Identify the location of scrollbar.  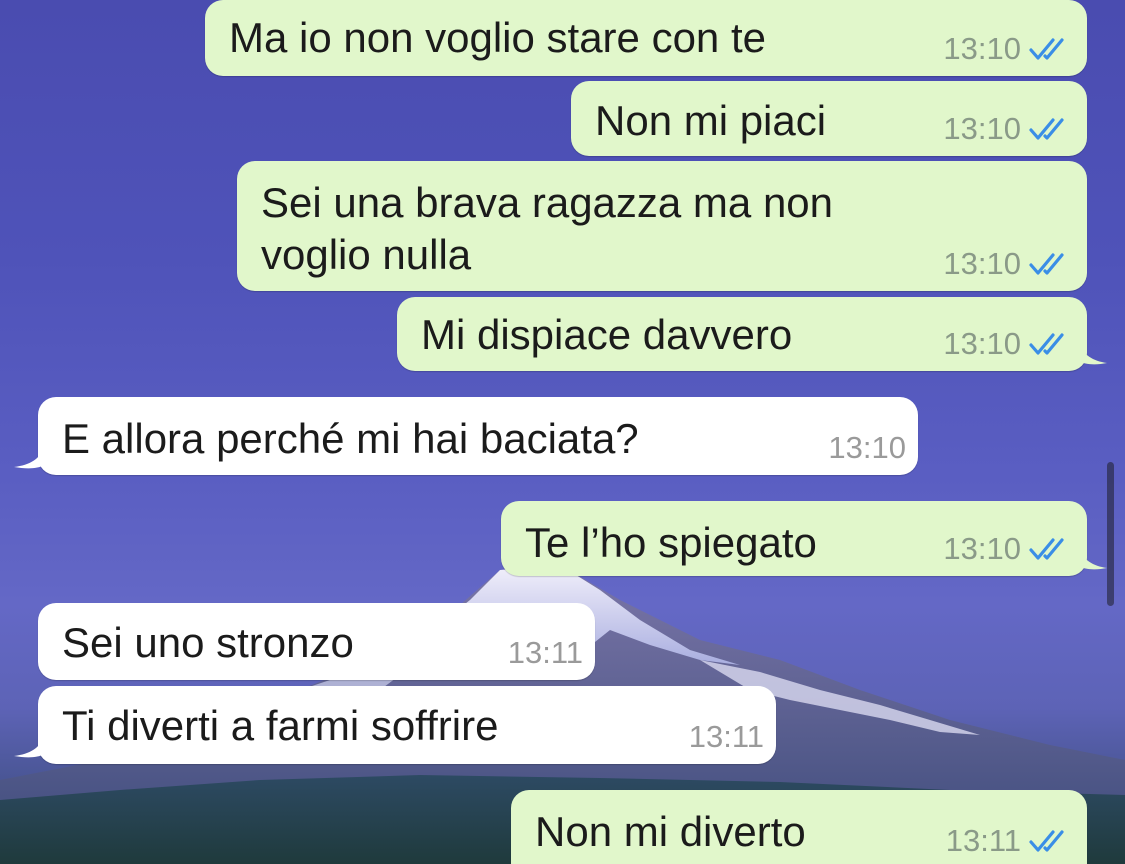
(1110, 534).